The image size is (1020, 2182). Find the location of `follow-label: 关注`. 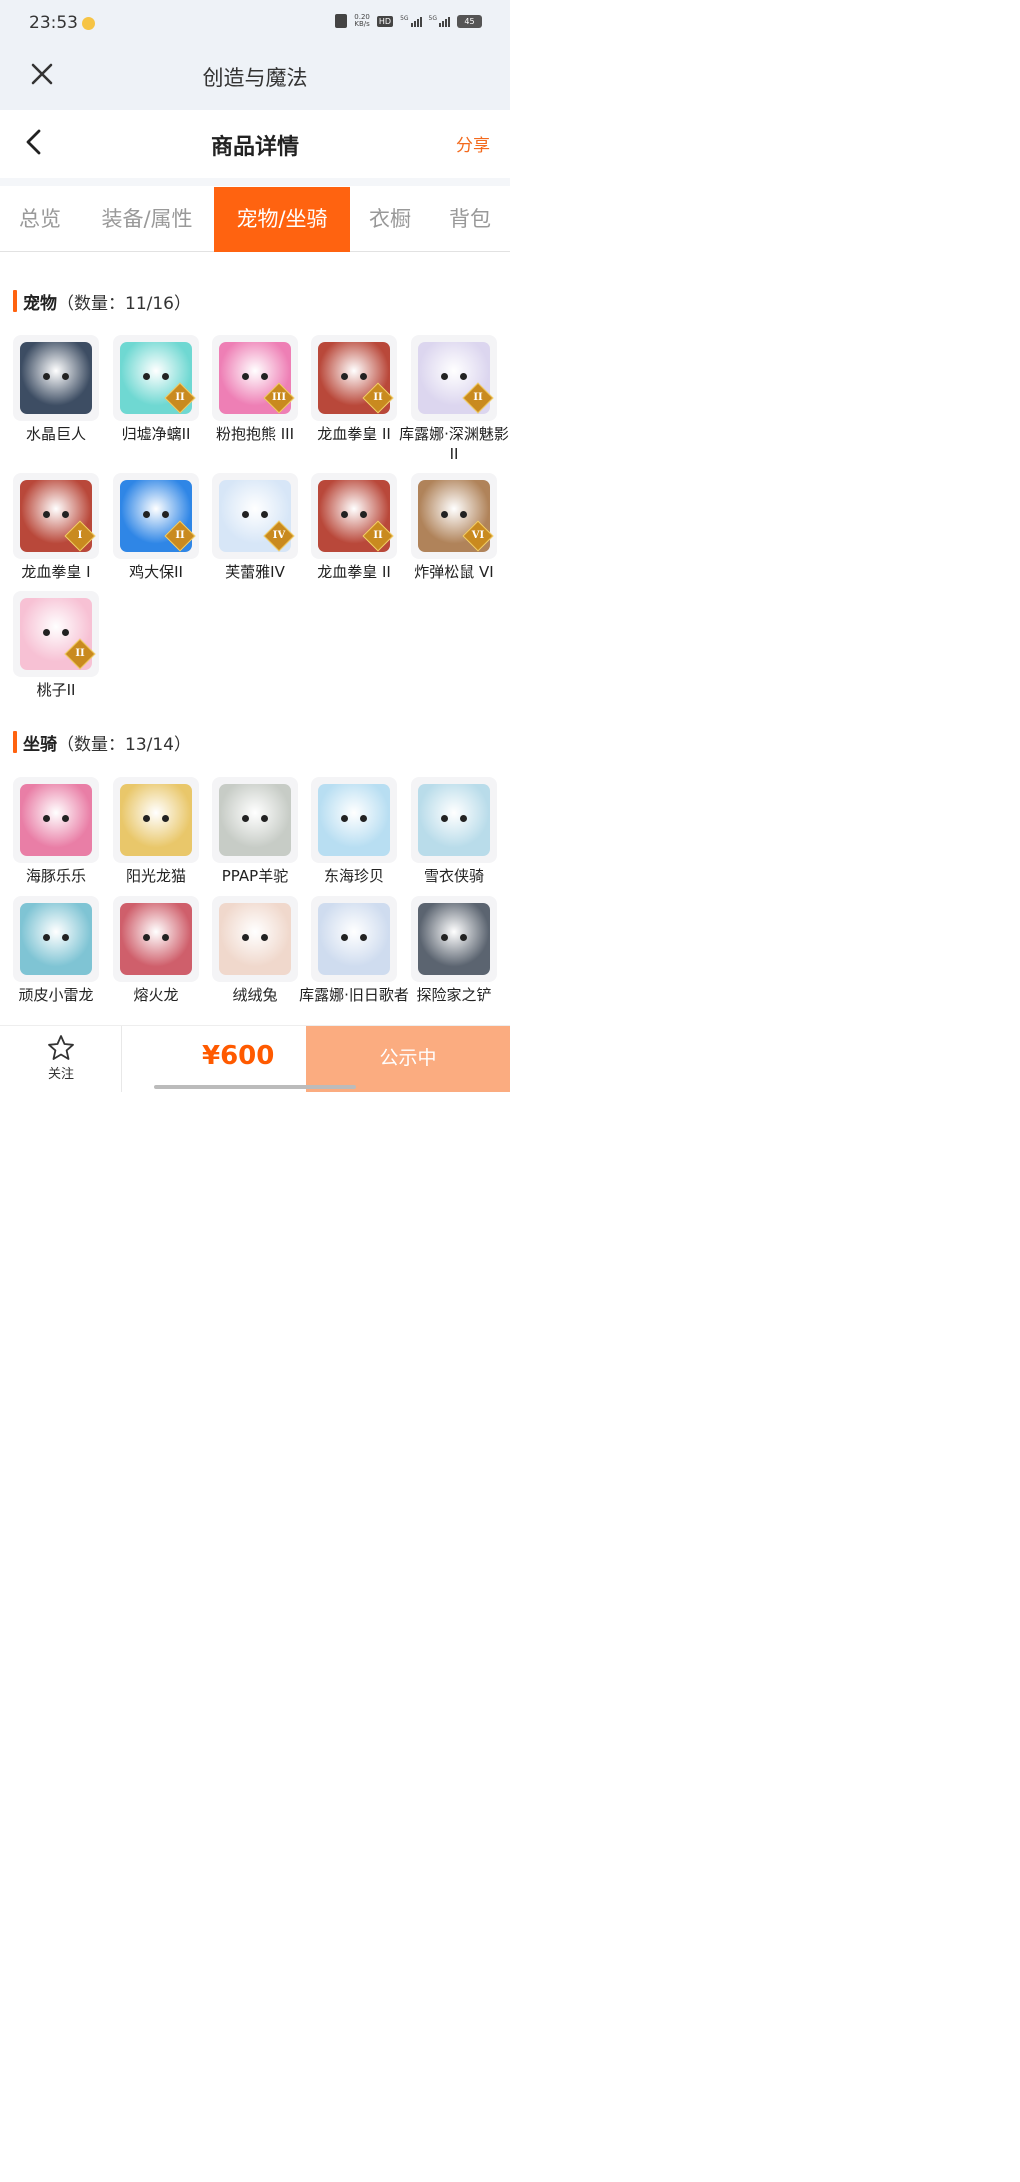

follow-label: 关注 is located at coordinates (60, 1074).